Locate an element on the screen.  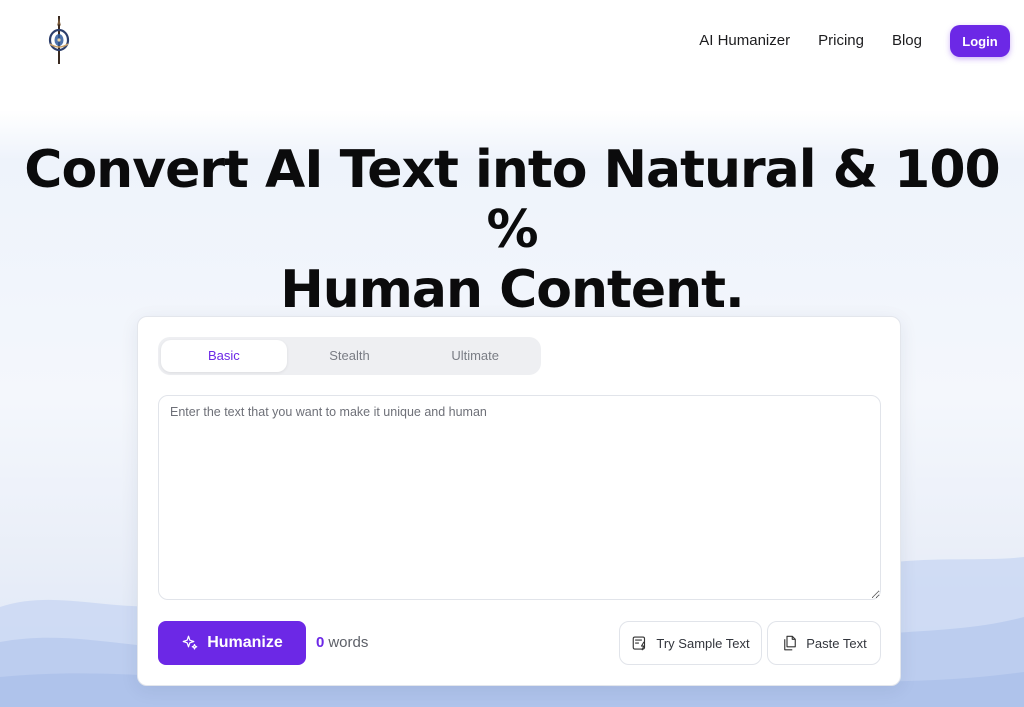
tab-ultimate: Ultimate is located at coordinates (475, 356).